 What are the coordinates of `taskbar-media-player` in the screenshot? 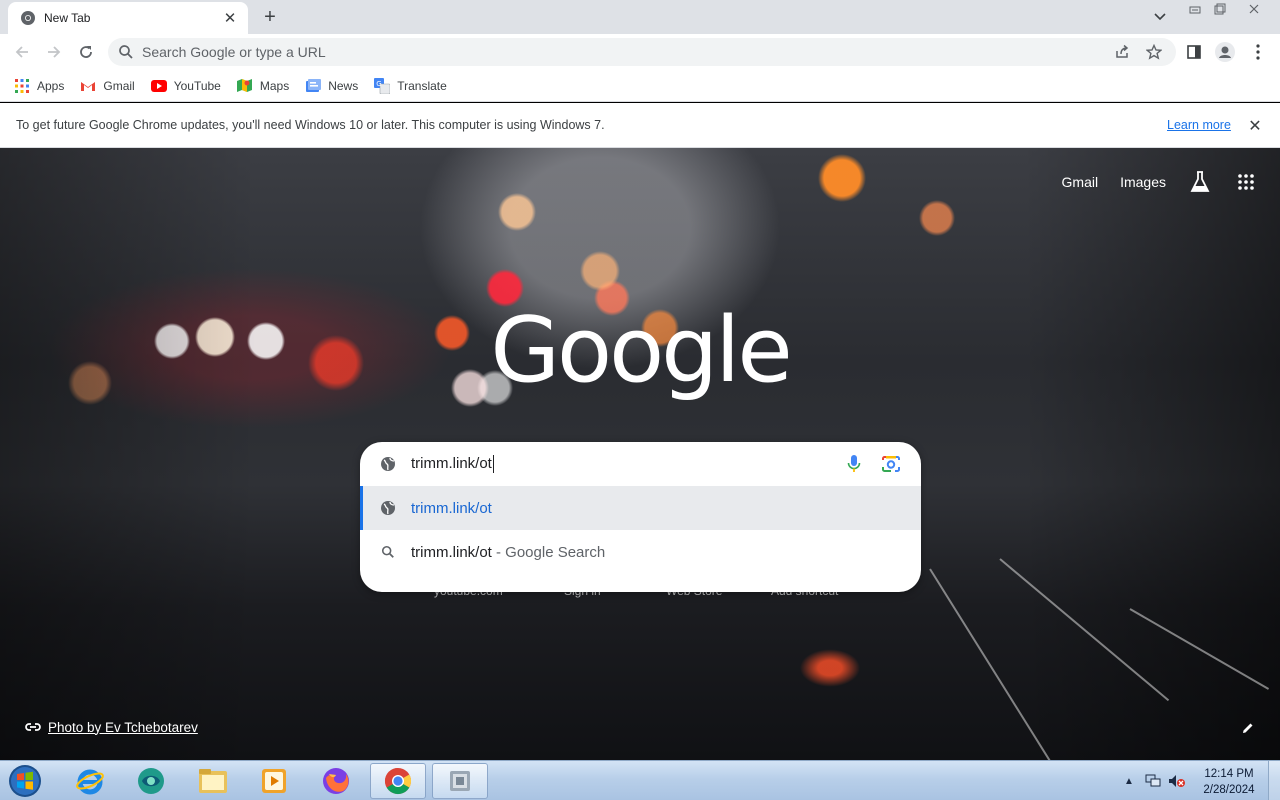 It's located at (274, 781).